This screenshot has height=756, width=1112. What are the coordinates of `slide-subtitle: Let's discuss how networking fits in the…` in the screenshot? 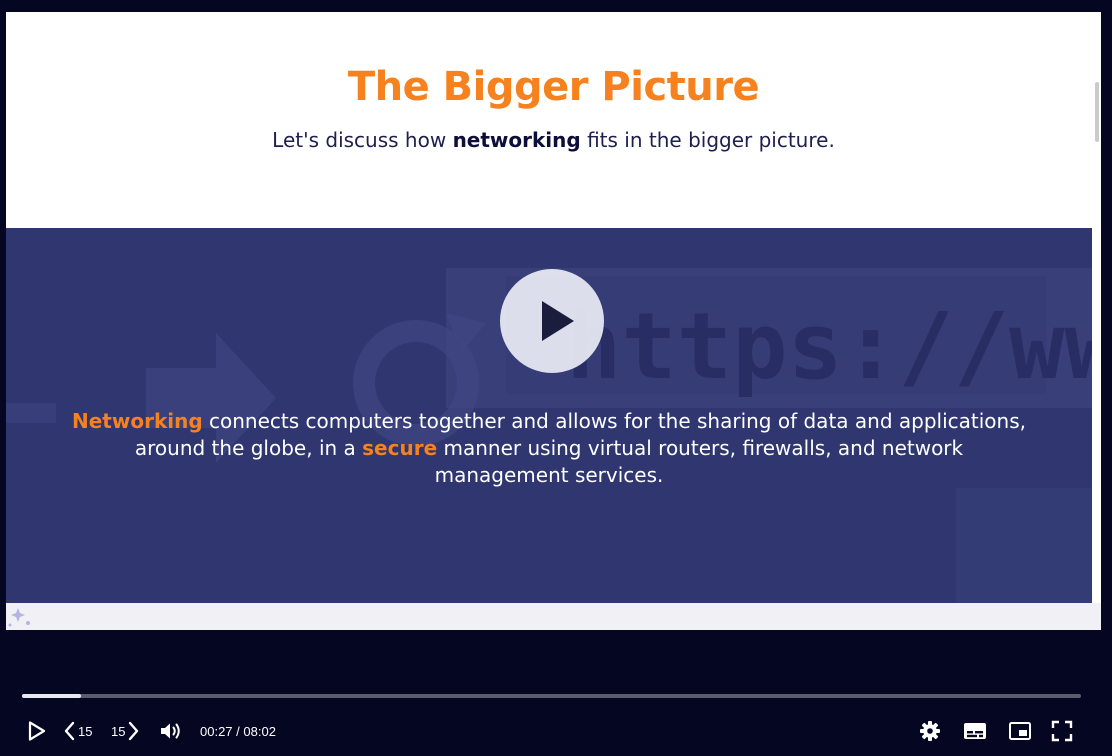 It's located at (553, 140).